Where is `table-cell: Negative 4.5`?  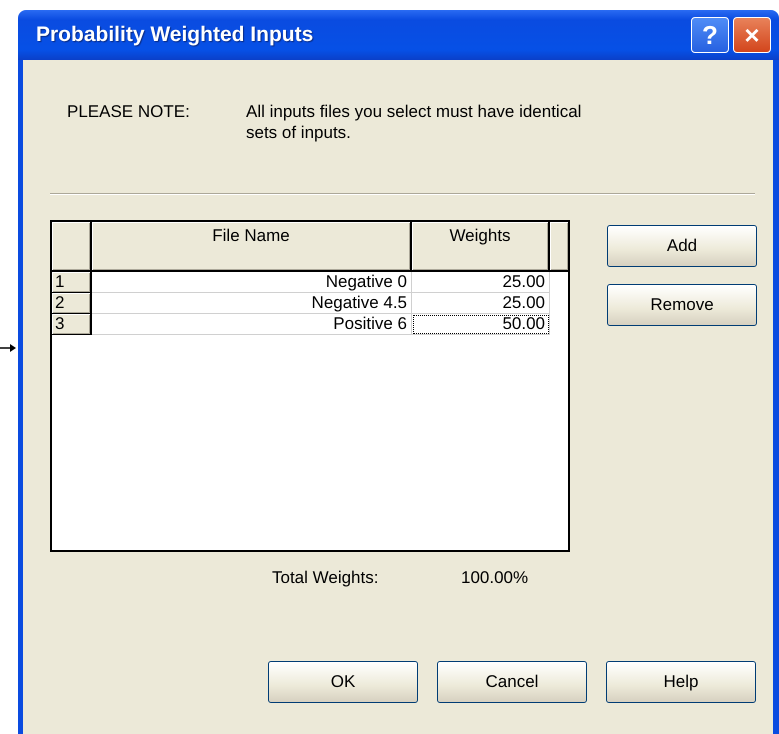
table-cell: Negative 4.5 is located at coordinates (252, 303).